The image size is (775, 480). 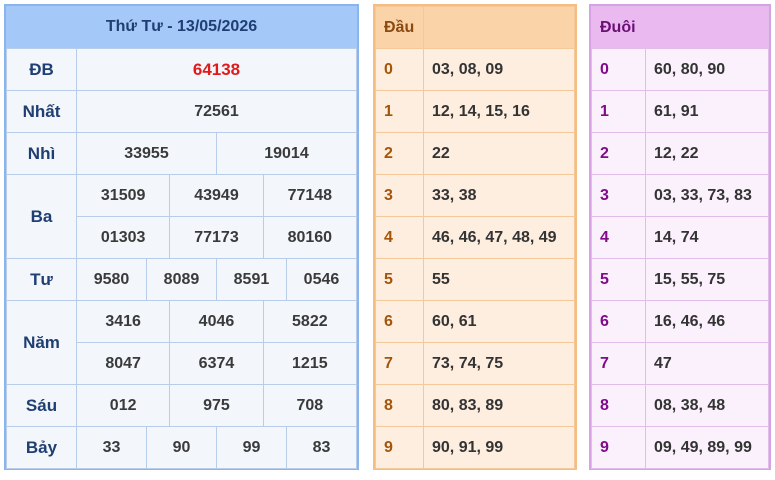 I want to click on dau-row: 0 03, 08, 09, so click(x=475, y=69).